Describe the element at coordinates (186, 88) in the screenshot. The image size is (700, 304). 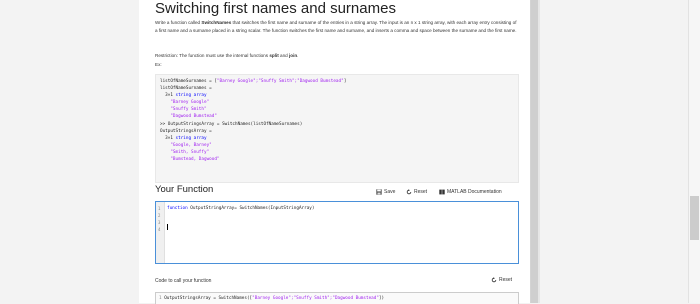
I see `code-line: listOfNameSurnames =` at that location.